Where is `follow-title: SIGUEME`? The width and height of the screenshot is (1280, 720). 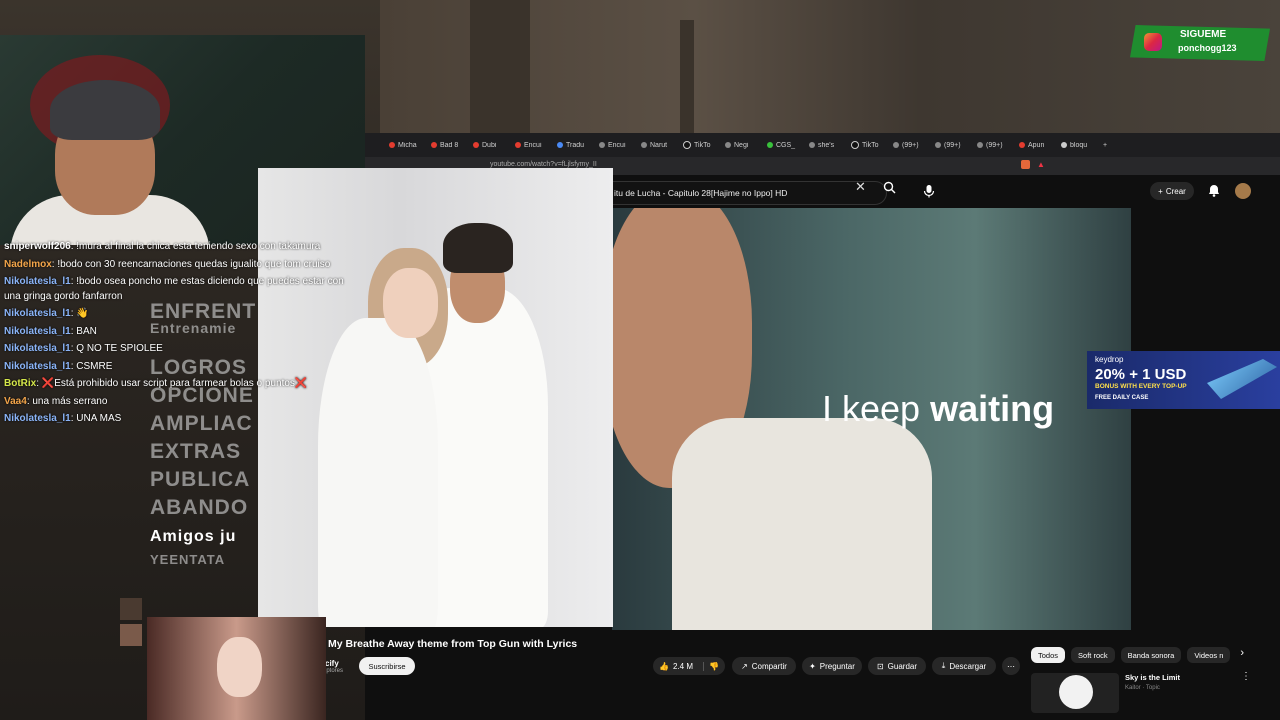
follow-title: SIGUEME is located at coordinates (1203, 34).